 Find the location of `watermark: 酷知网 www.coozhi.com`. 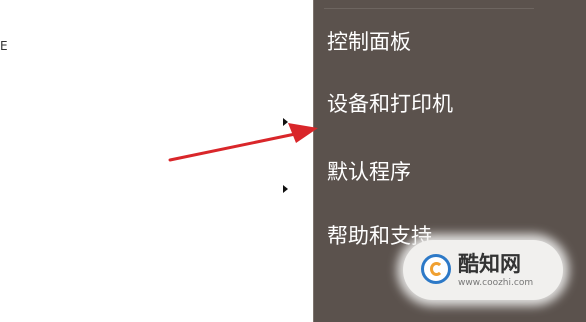

watermark: 酷知网 www.coozhi.com is located at coordinates (483, 270).